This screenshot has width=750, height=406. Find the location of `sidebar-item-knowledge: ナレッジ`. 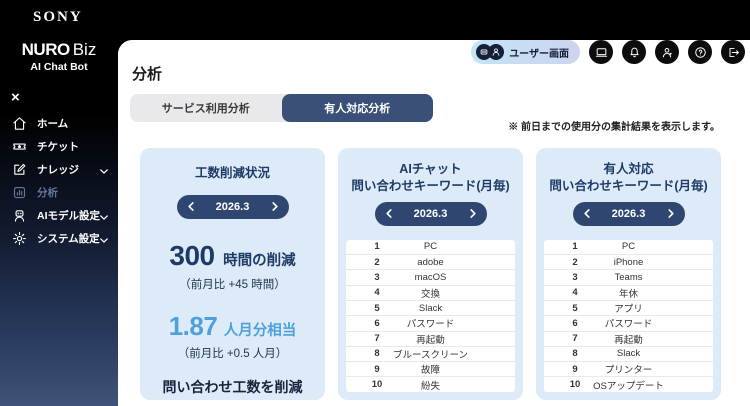

sidebar-item-knowledge: ナレッジ is located at coordinates (59, 169).